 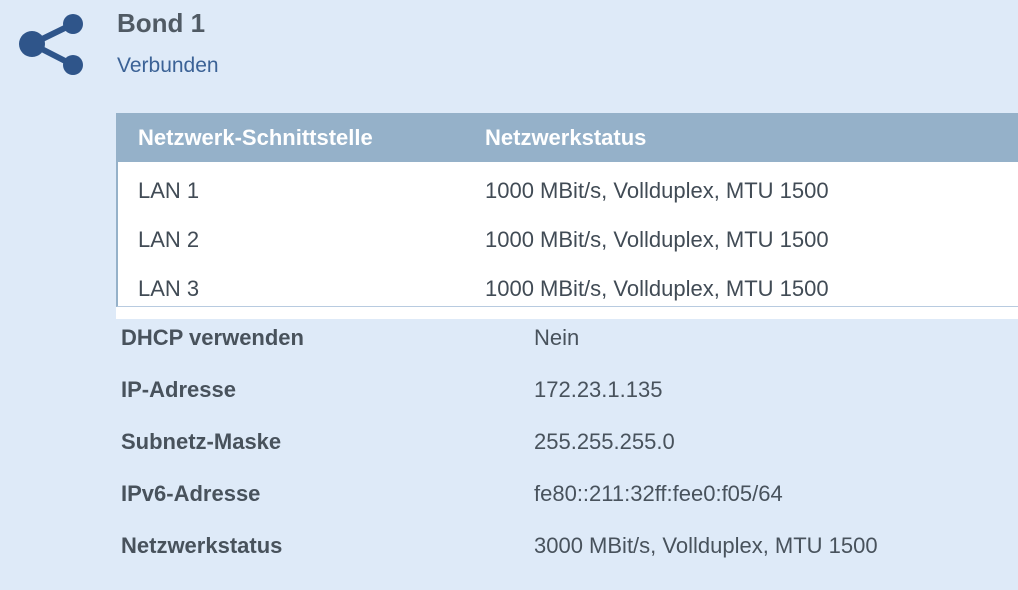 I want to click on detail-label: DHCP verwenden, so click(x=212, y=337).